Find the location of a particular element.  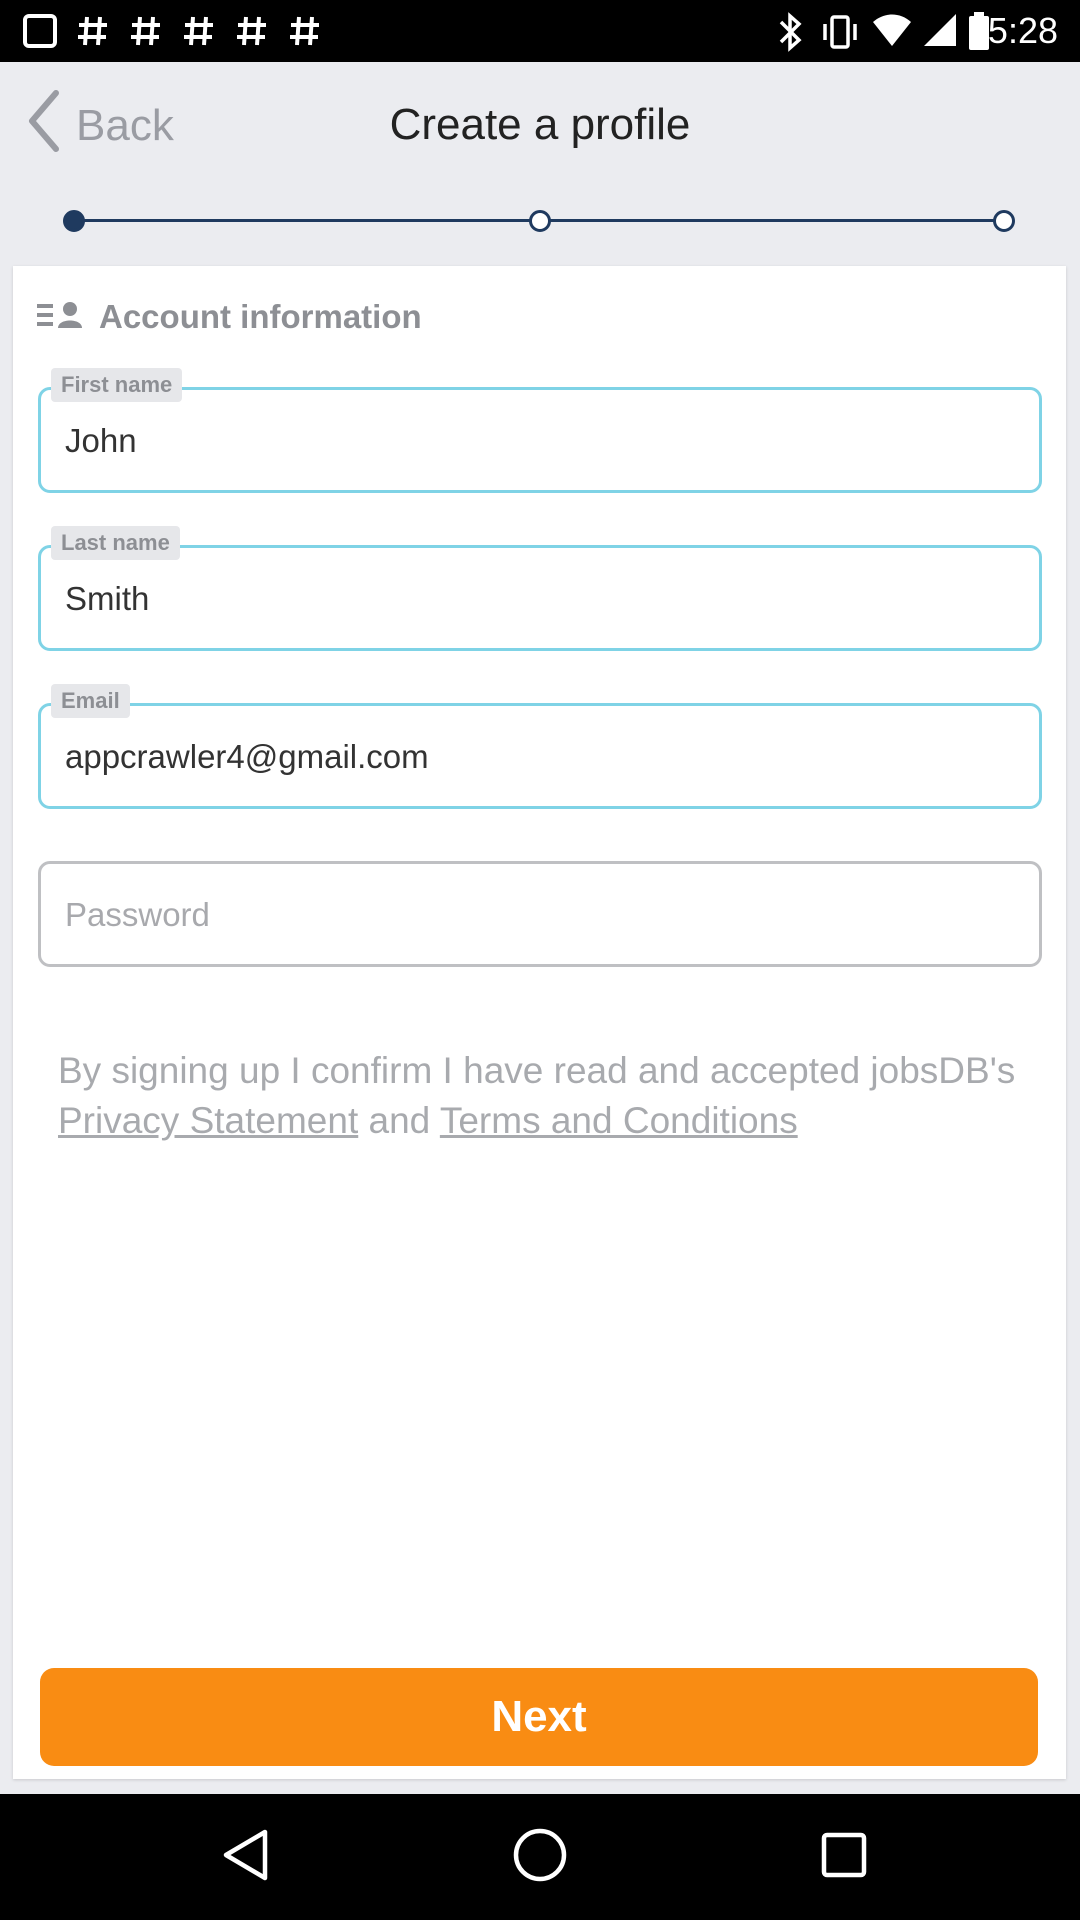

terms-and-conditions-link: Terms and Conditions is located at coordinates (619, 1120).